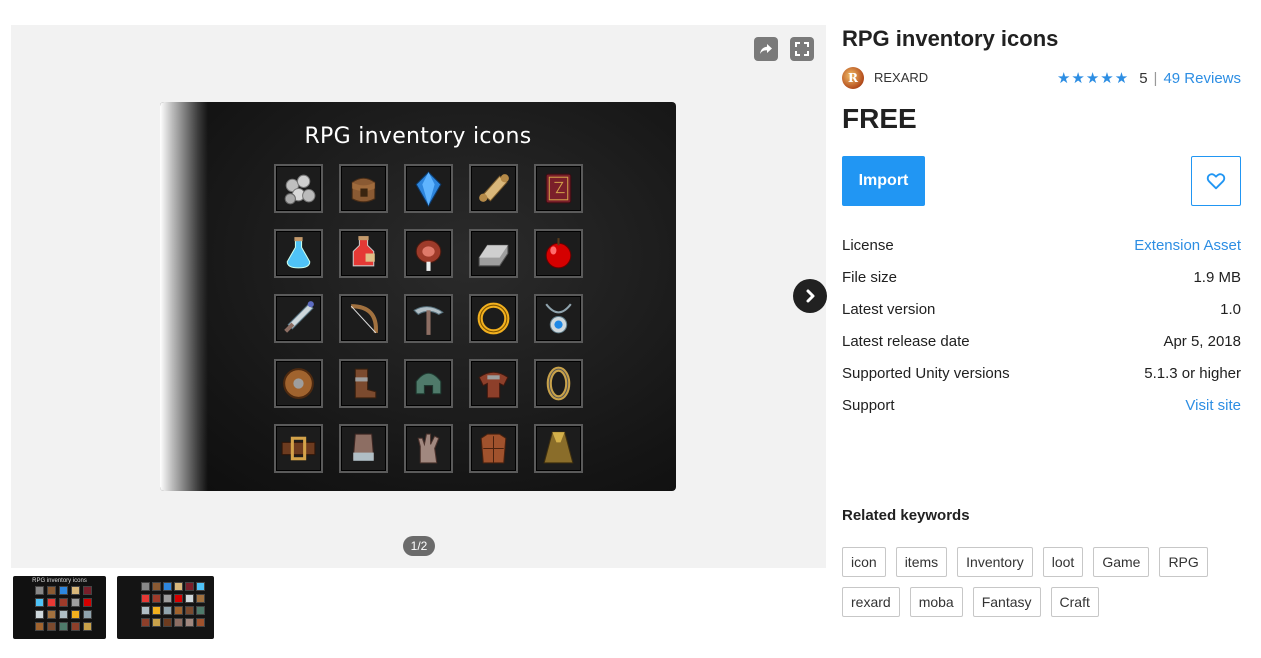 Image resolution: width=1261 pixels, height=658 pixels. What do you see at coordinates (889, 309) in the screenshot?
I see `detail-label: Latest version` at bounding box center [889, 309].